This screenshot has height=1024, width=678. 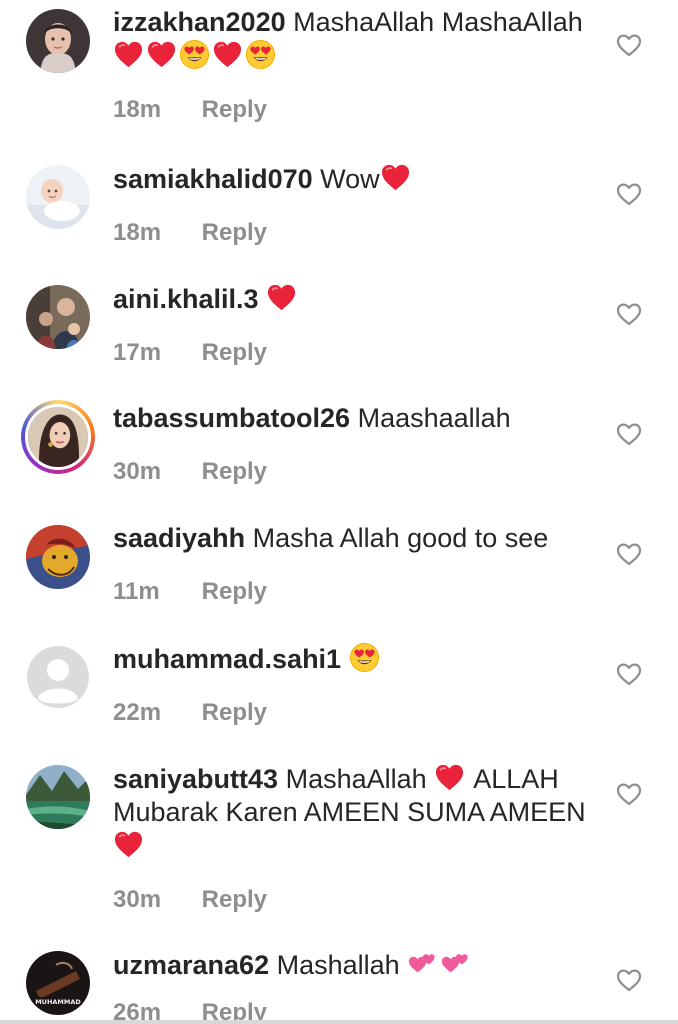 I want to click on comment-timestamp: 17m, so click(x=137, y=352).